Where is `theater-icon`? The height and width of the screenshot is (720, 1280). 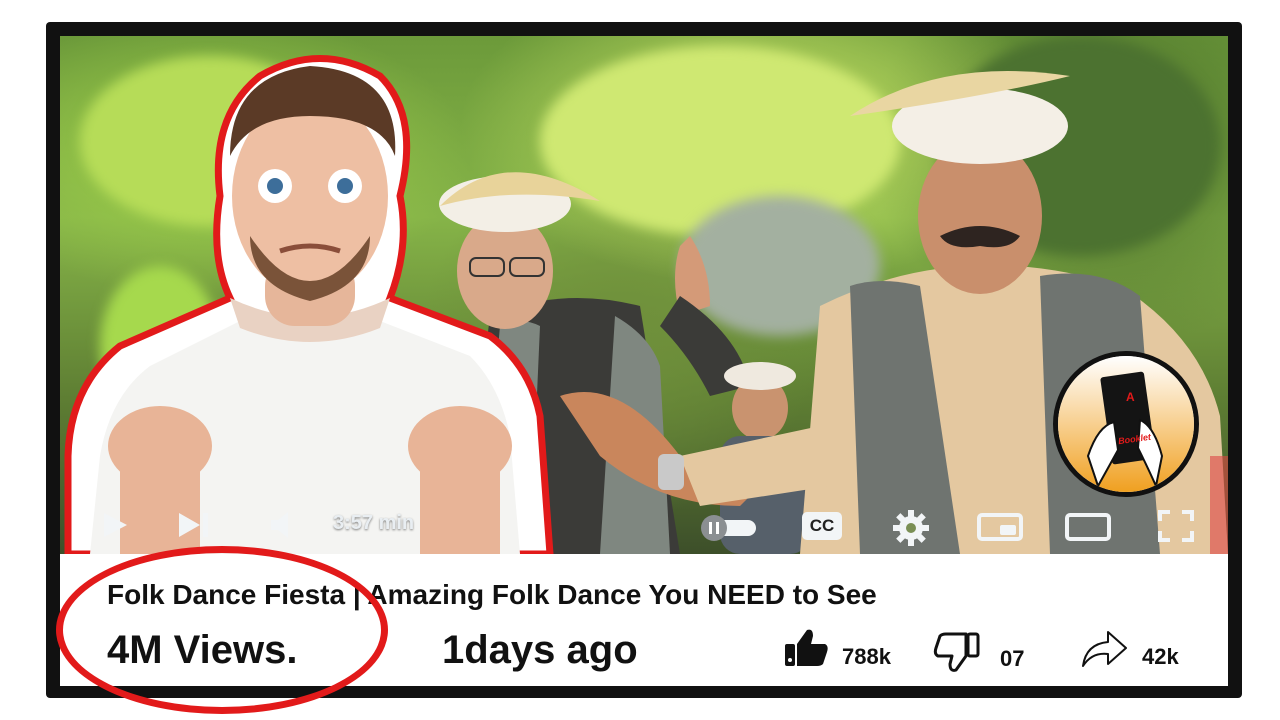
theater-icon is located at coordinates (1088, 527).